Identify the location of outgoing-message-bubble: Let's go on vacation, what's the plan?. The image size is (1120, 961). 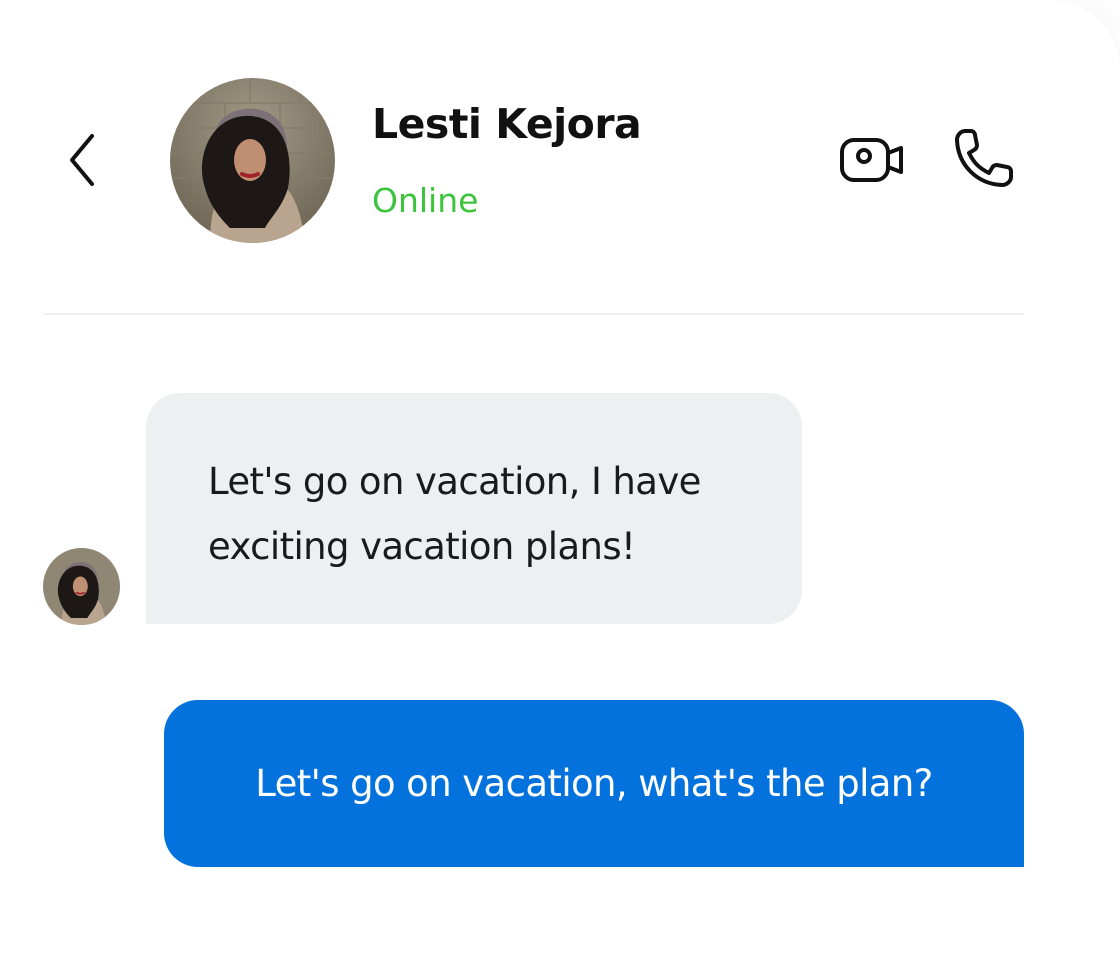
(594, 783).